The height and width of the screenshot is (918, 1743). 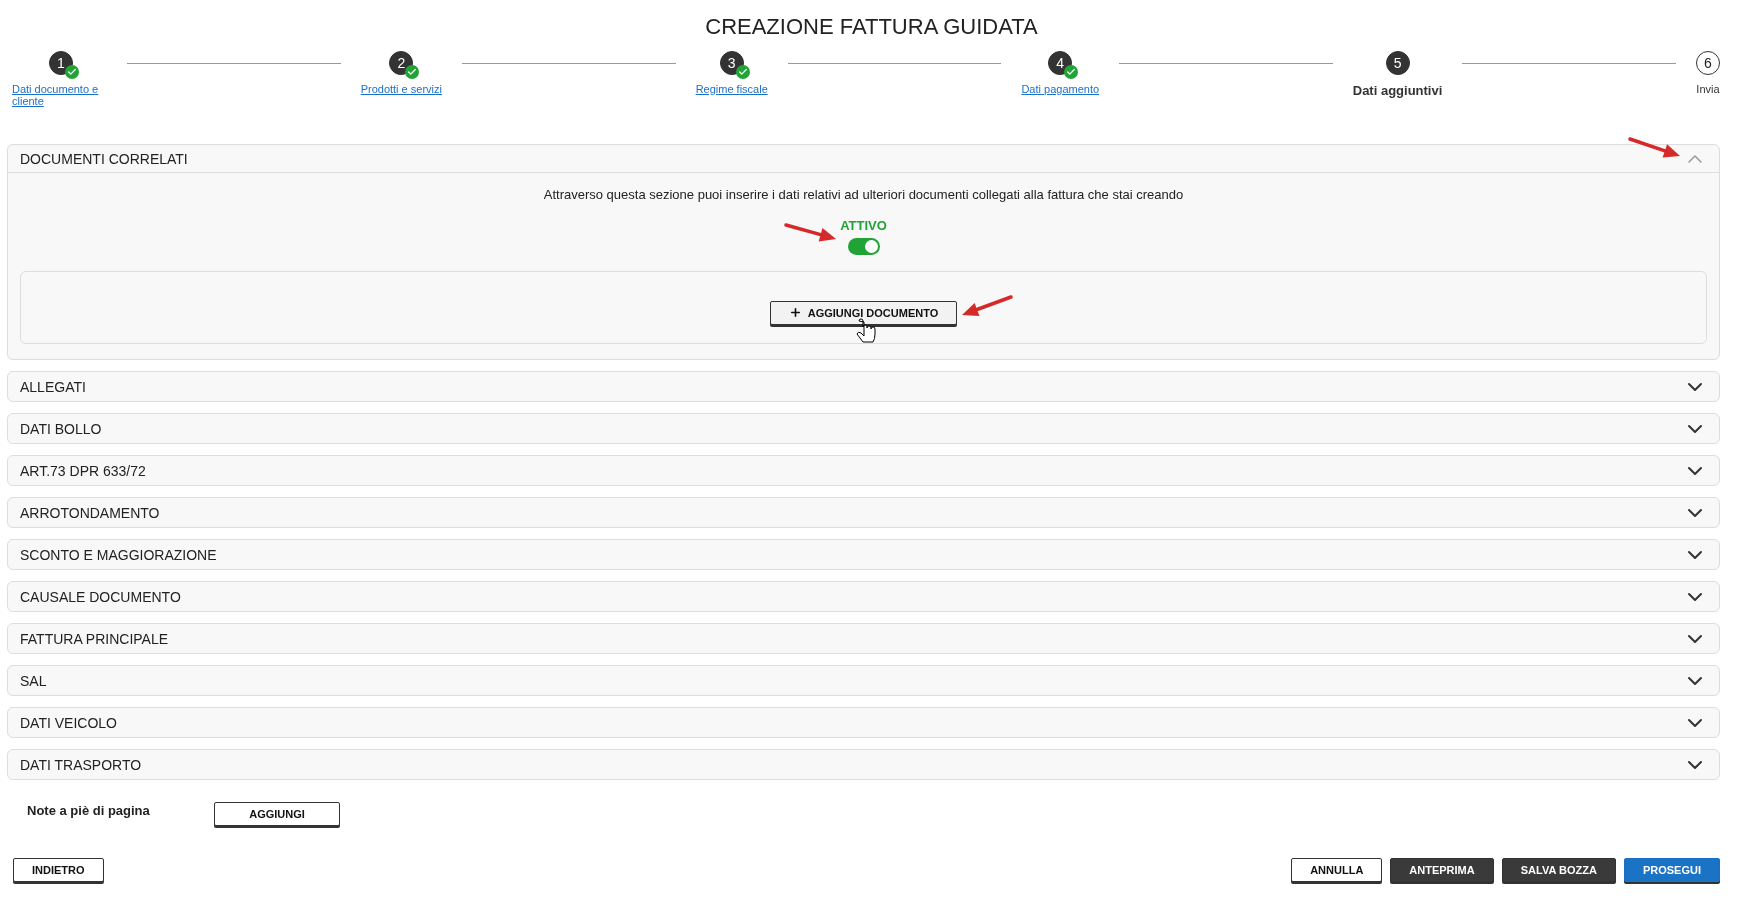 I want to click on step-label: Invia, so click(x=1708, y=89).